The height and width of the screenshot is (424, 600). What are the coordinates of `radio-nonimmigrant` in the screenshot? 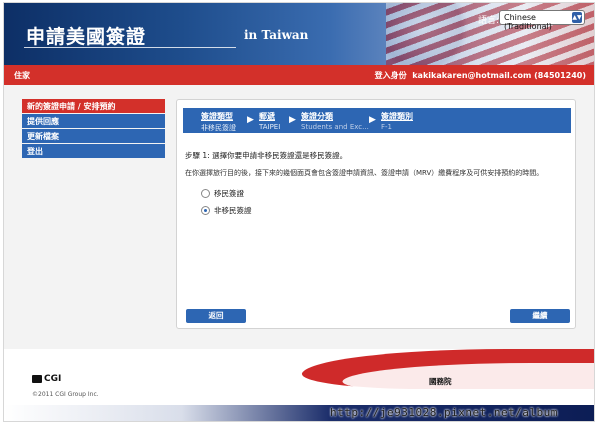 It's located at (205, 210).